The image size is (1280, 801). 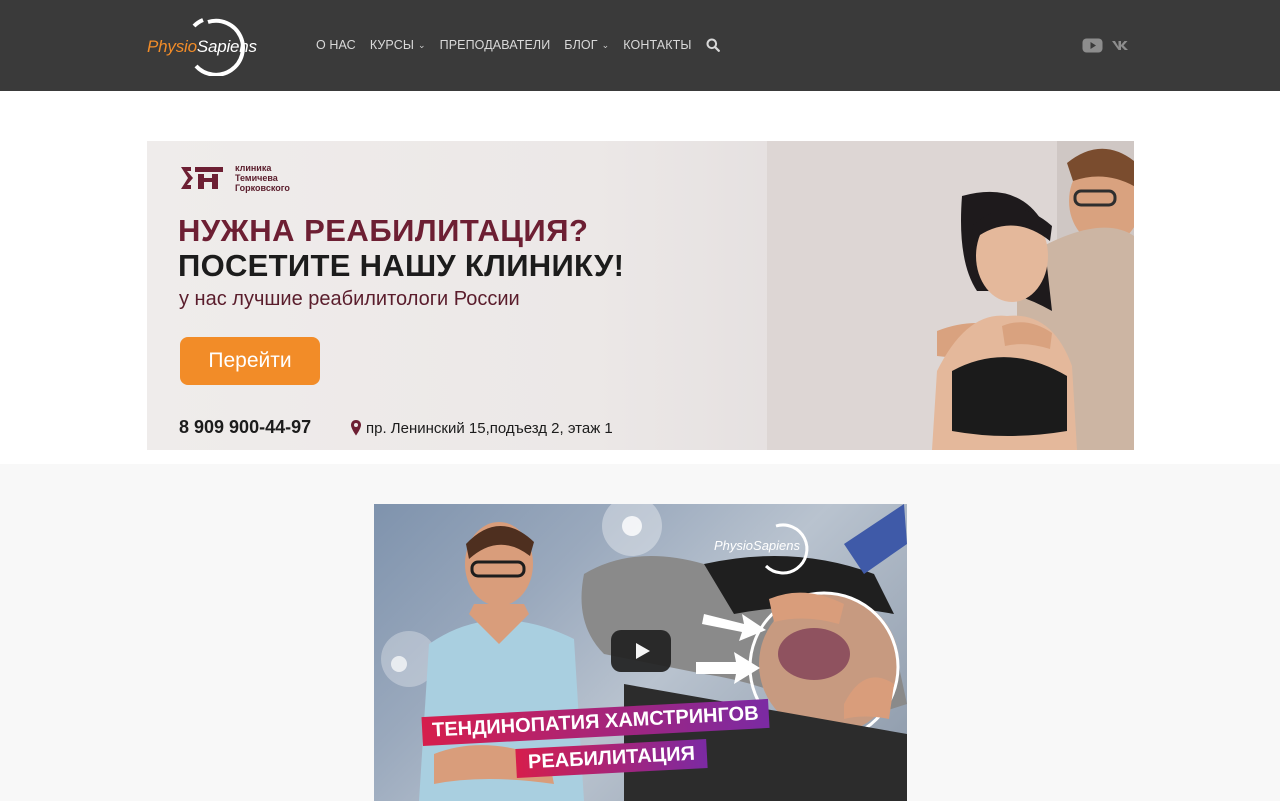 I want to click on nav-item-label: ПРЕПОДАВАТЕЛИ, so click(x=495, y=45).